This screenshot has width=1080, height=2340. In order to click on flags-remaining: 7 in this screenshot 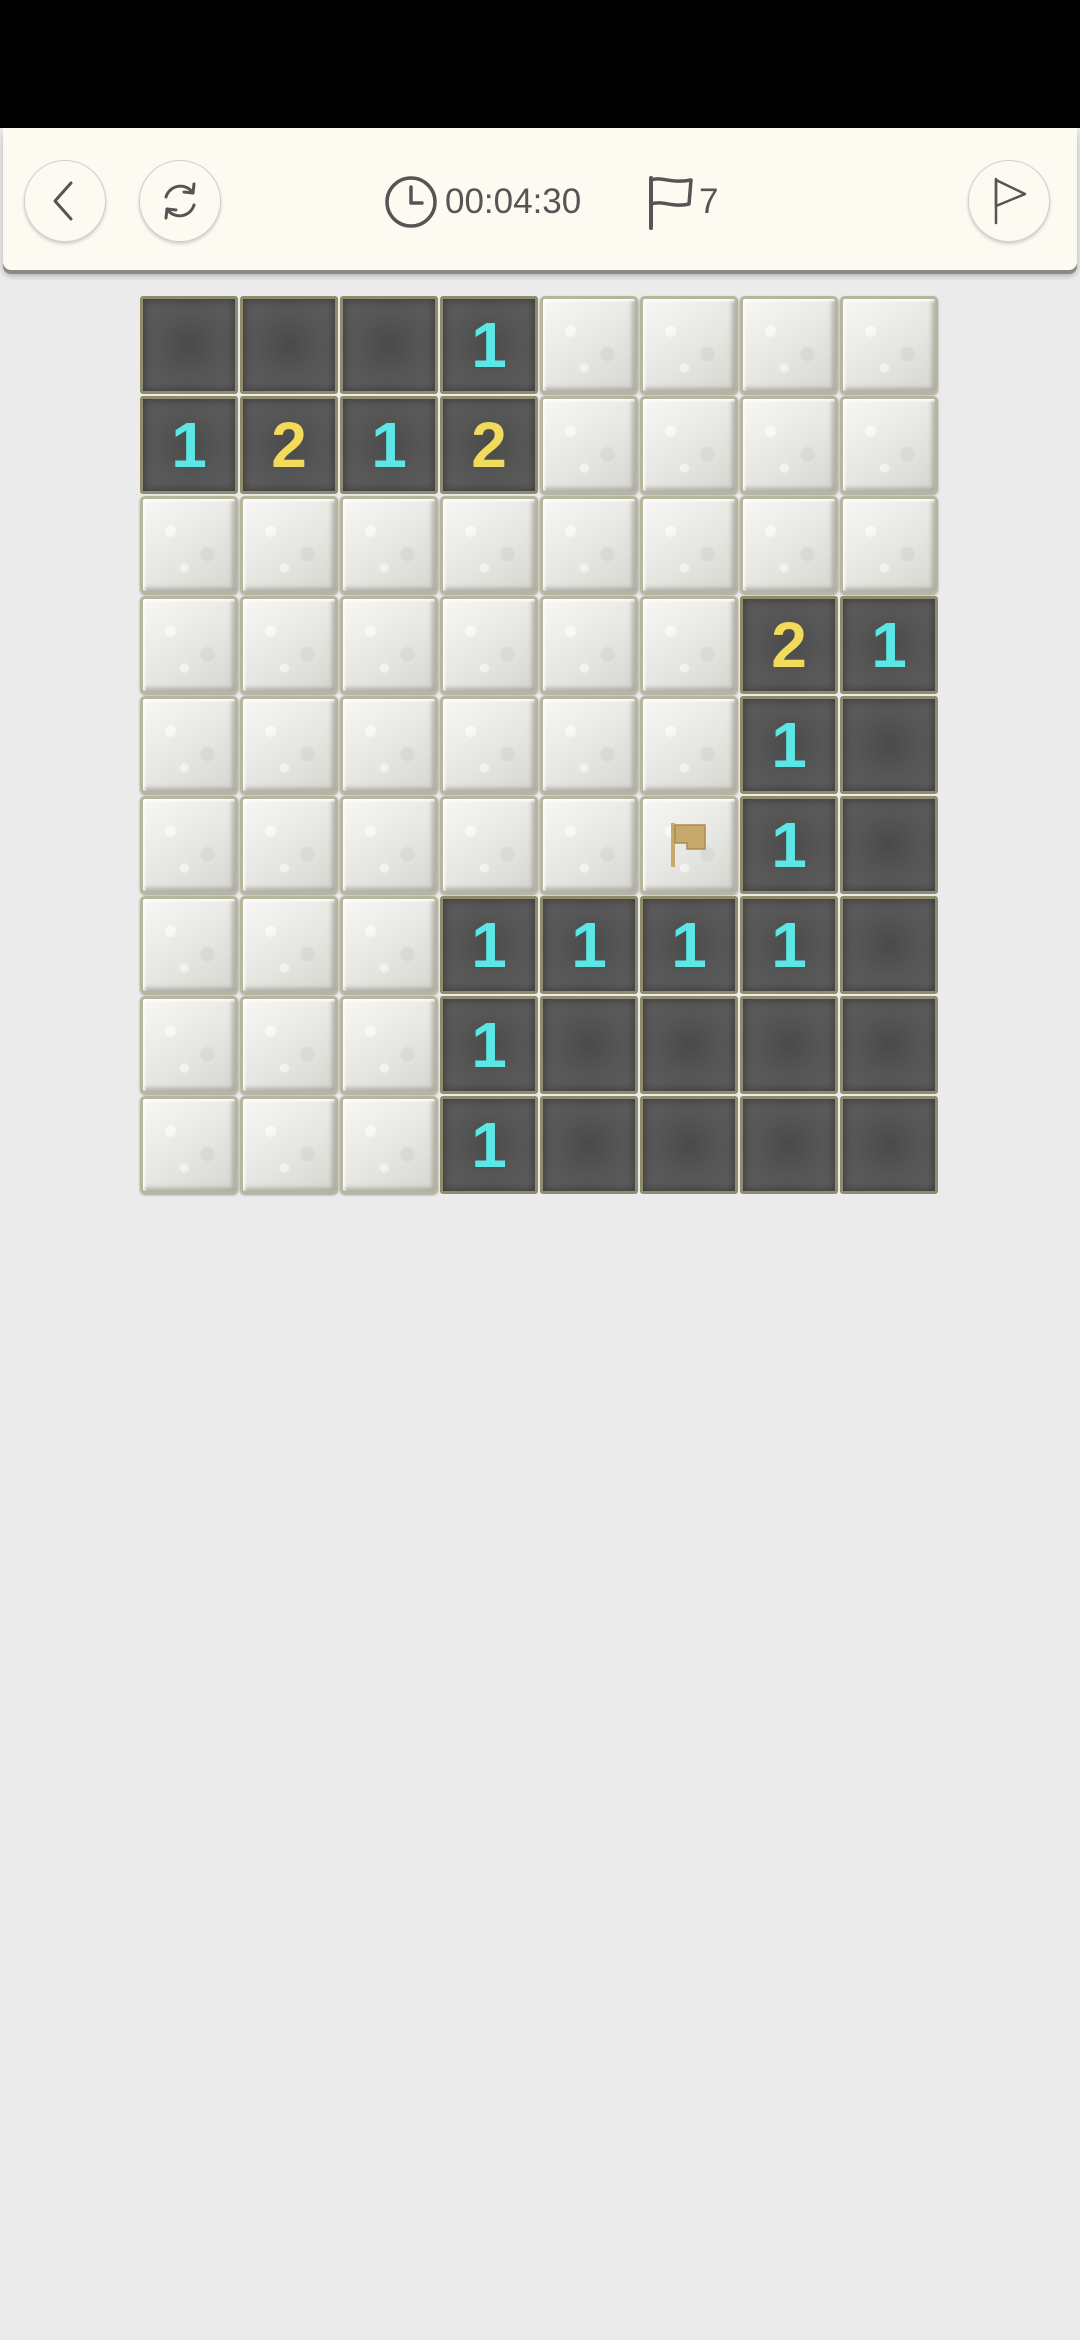, I will do `click(709, 201)`.